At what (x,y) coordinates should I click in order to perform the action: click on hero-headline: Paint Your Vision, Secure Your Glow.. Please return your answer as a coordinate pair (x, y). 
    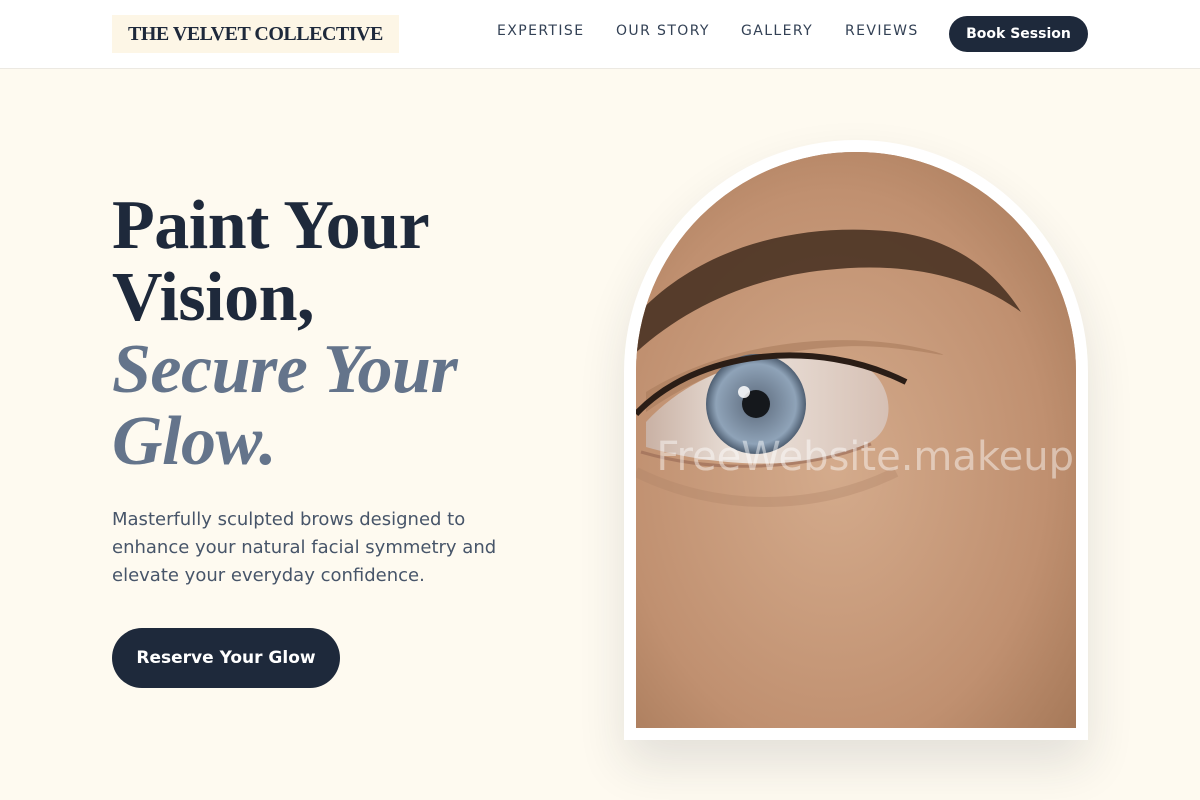
    Looking at the image, I should click on (347, 334).